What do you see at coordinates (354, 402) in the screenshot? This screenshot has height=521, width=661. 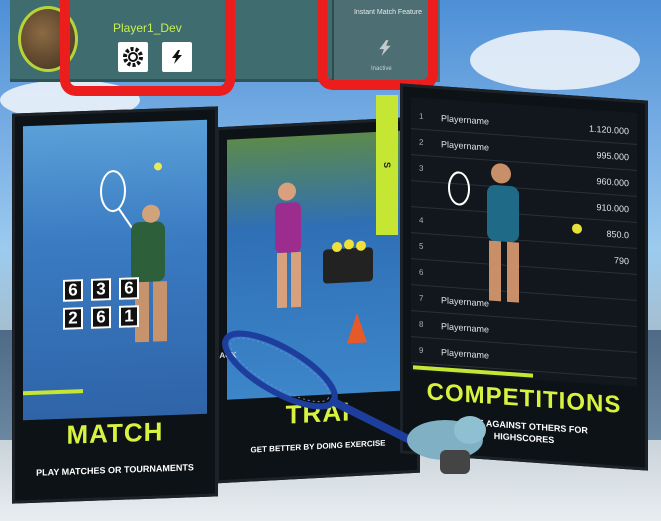 I see `racket-controller` at bounding box center [354, 402].